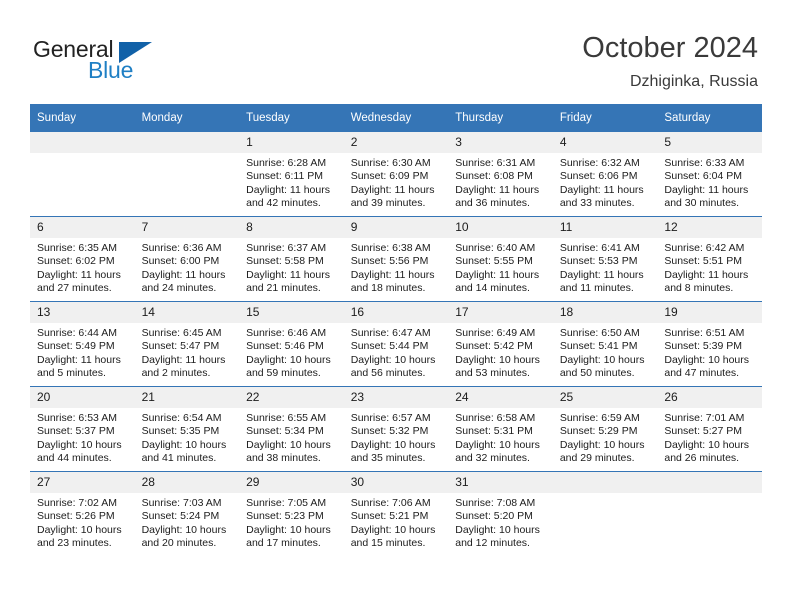  I want to click on daylight-text-line2: and 56 minutes., so click(388, 373).